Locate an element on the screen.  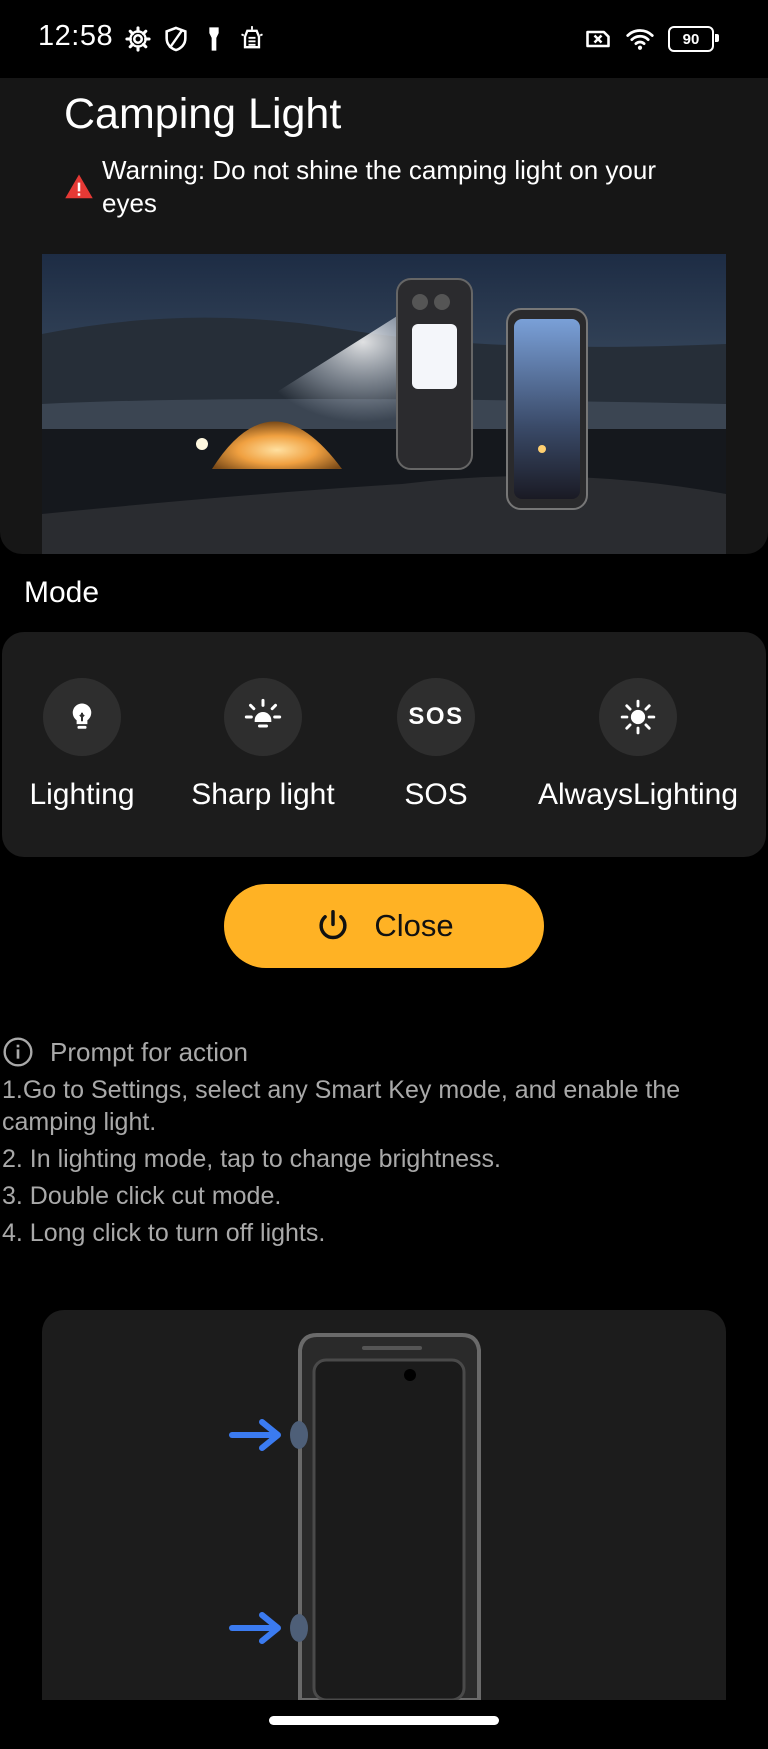
sun-icon is located at coordinates (638, 717).